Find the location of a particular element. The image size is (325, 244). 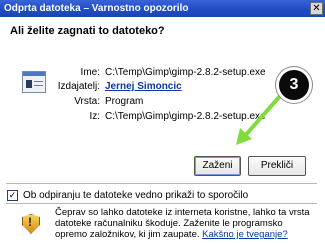

title-bar: Odprta datoteka – Varnostno opozorilo ✕ is located at coordinates (162, 8).